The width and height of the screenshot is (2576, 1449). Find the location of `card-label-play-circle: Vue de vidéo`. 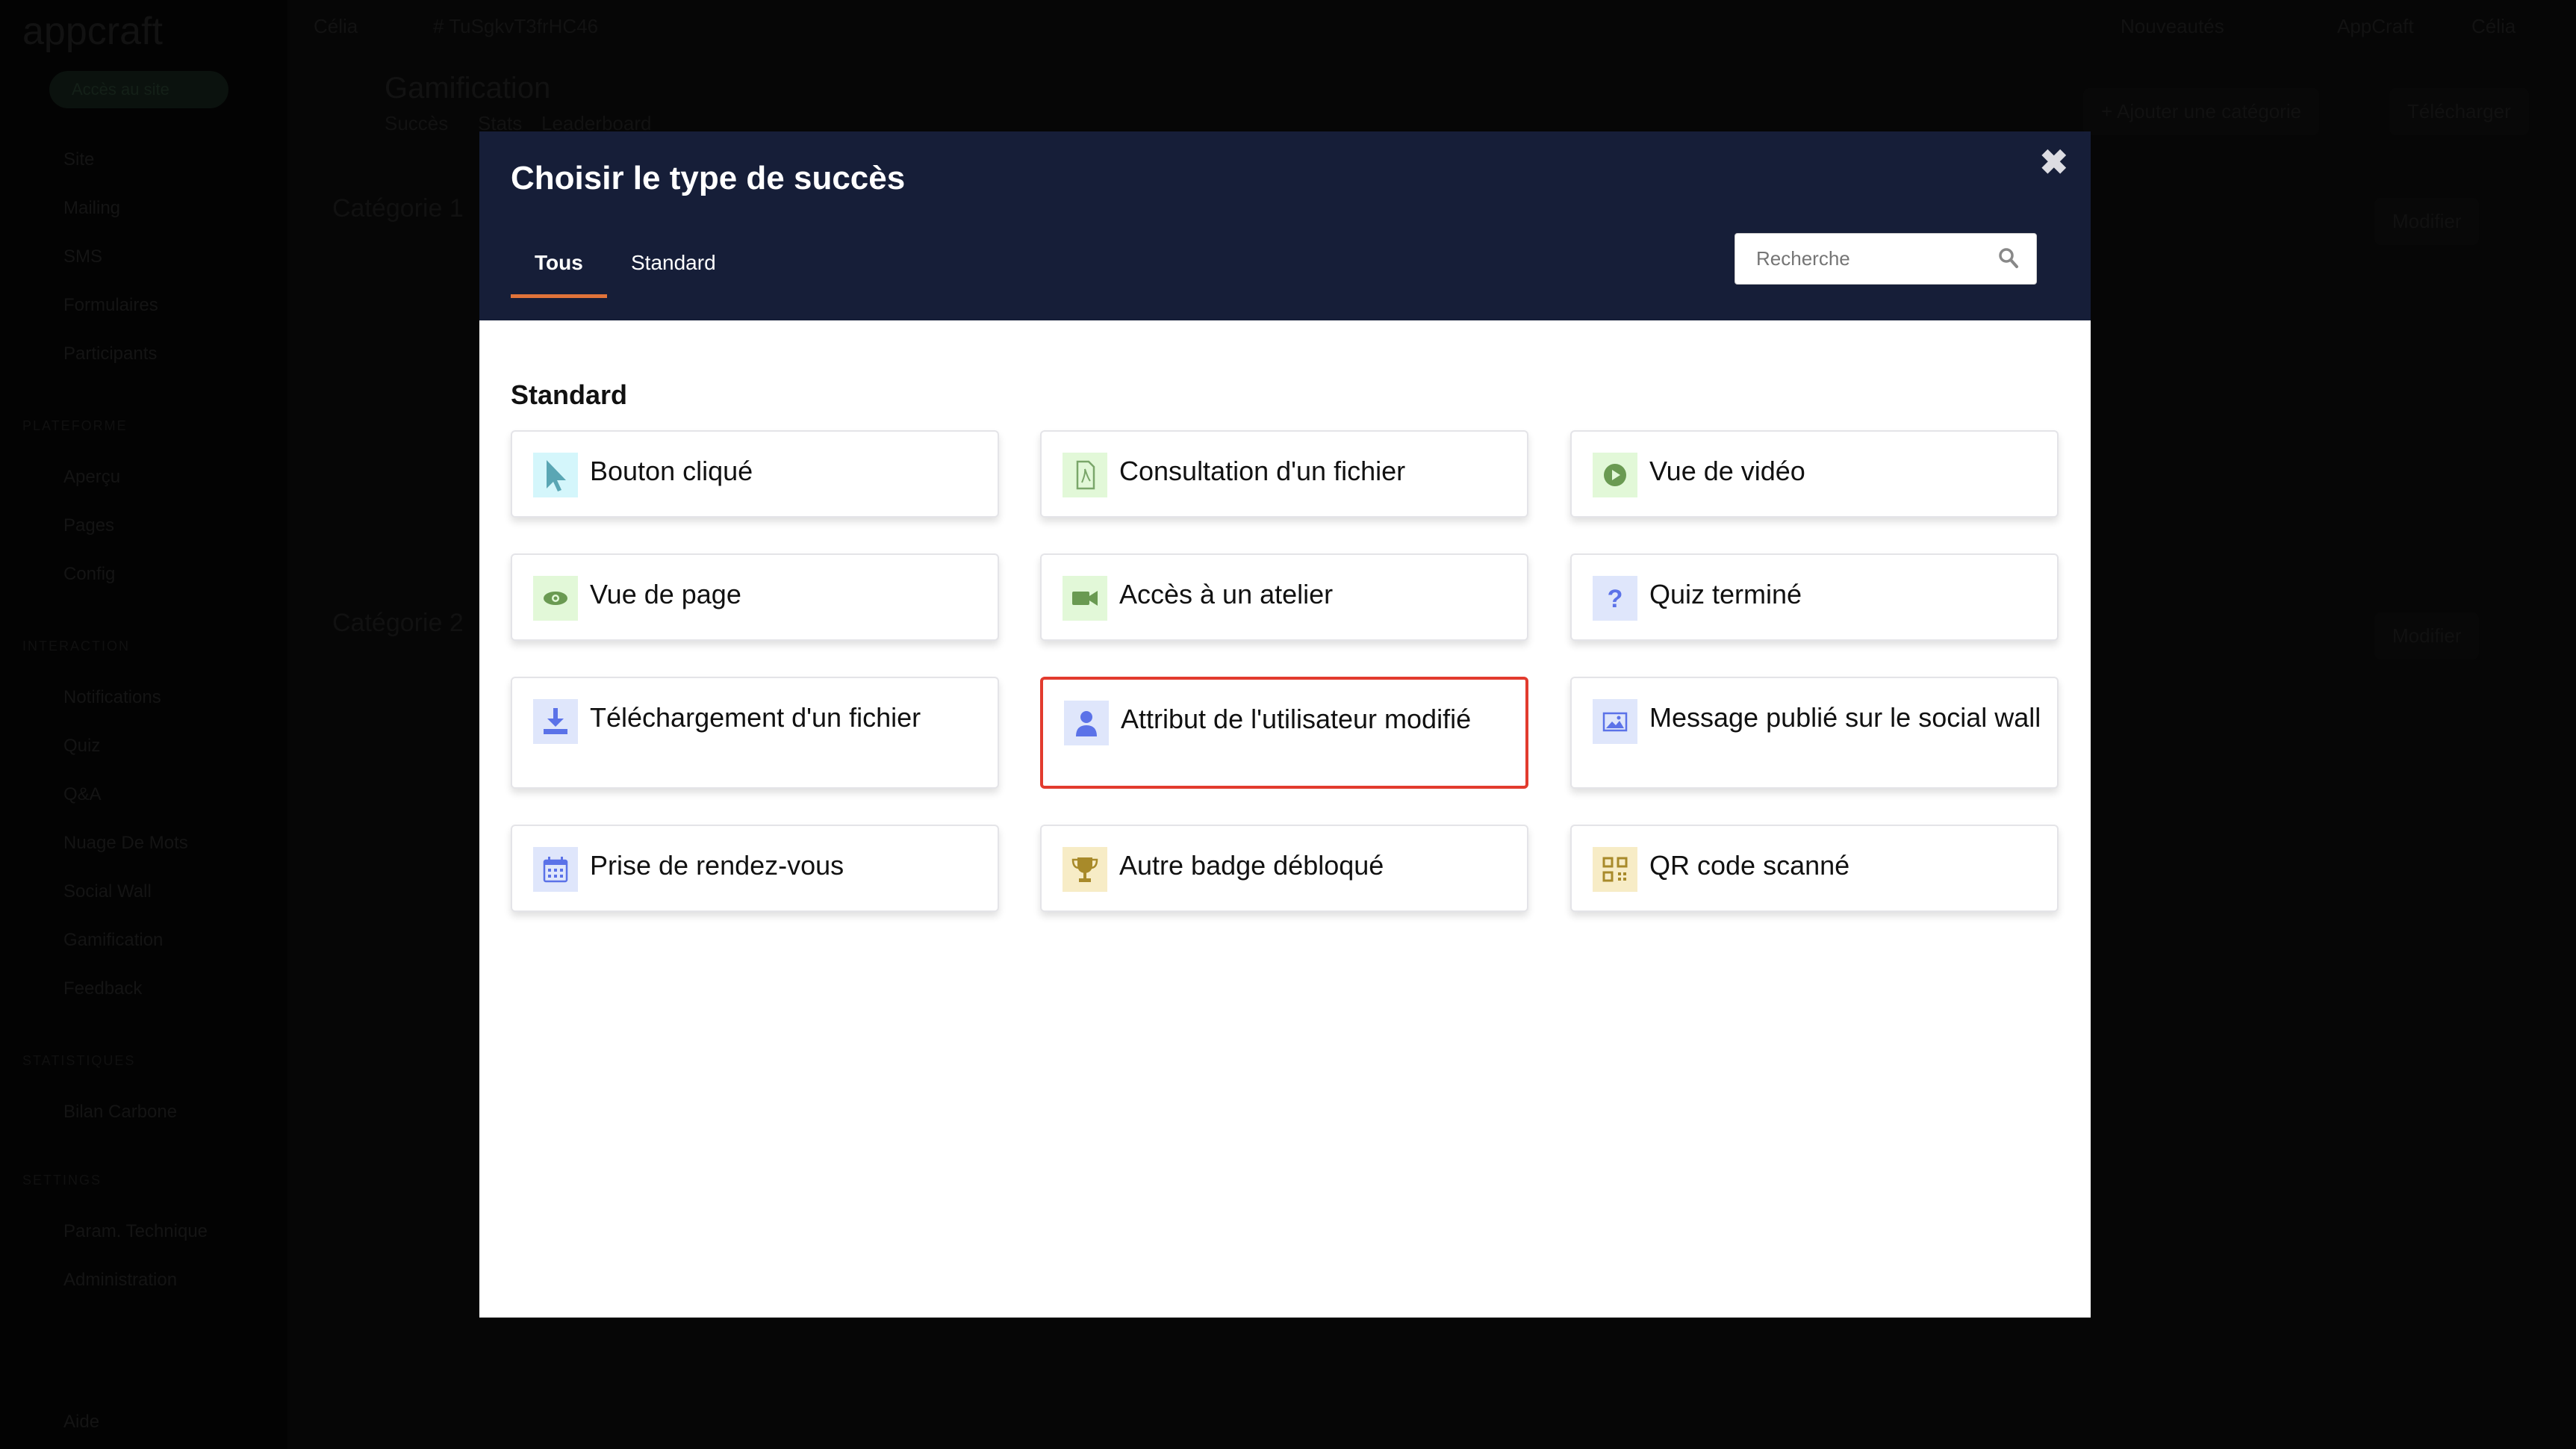

card-label-play-circle: Vue de vidéo is located at coordinates (1727, 471).